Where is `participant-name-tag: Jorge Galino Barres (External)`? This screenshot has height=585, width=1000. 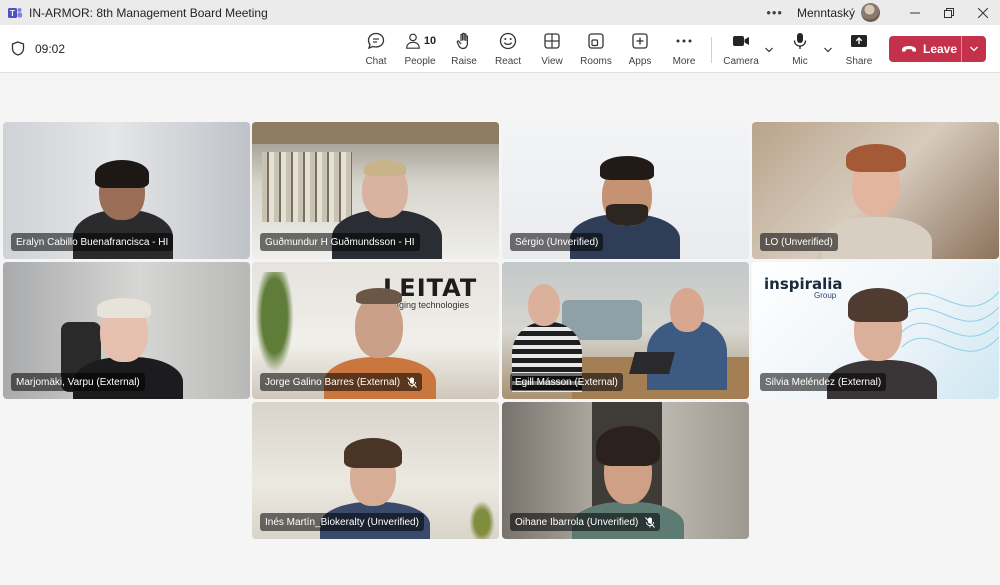
participant-name-tag: Jorge Galino Barres (External) is located at coordinates (341, 382).